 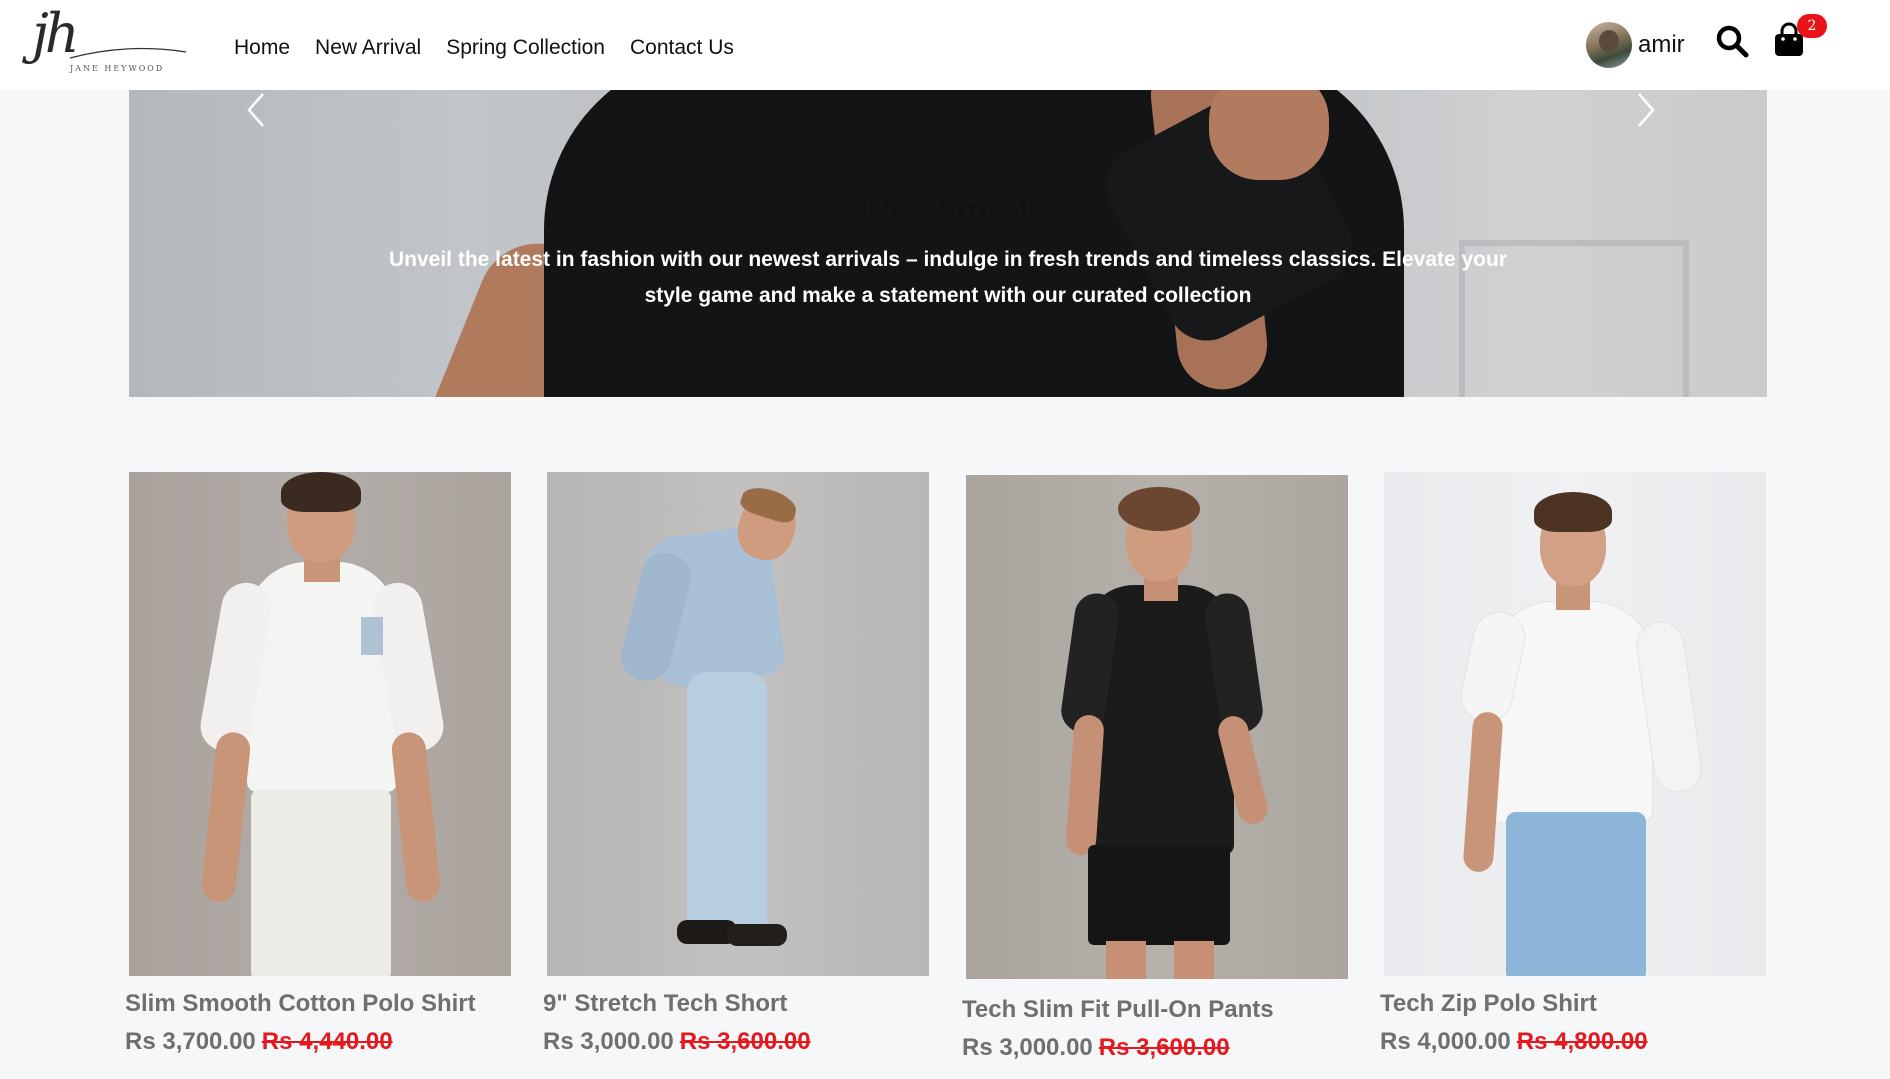 What do you see at coordinates (259, 1042) in the screenshot?
I see `product-price: Rs 3,700.00 Rs 4,440.00` at bounding box center [259, 1042].